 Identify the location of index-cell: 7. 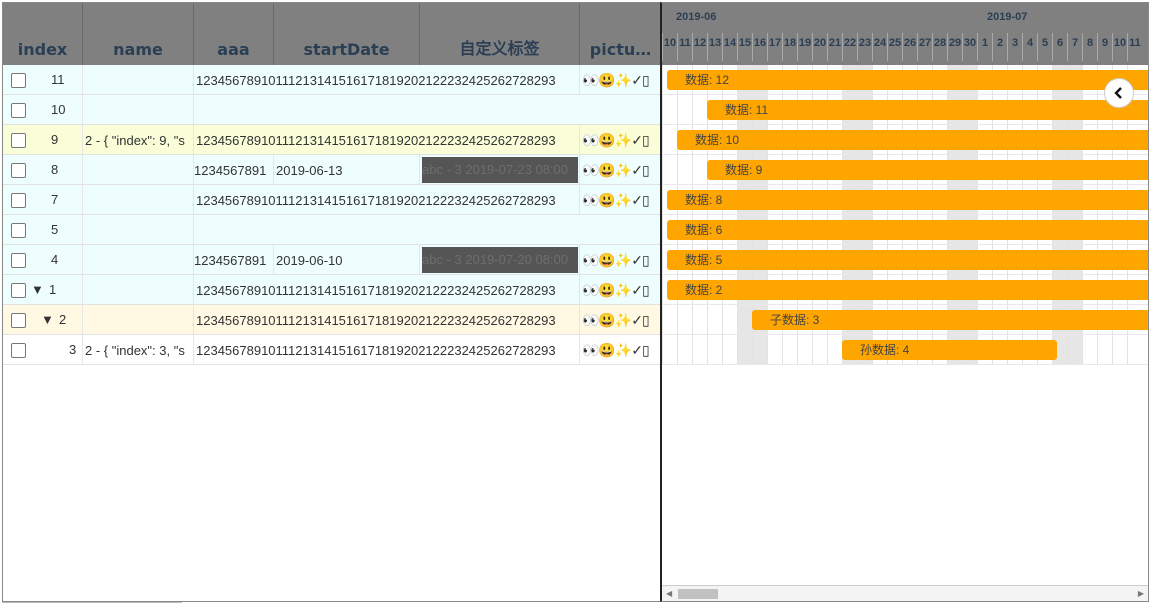
(43, 200).